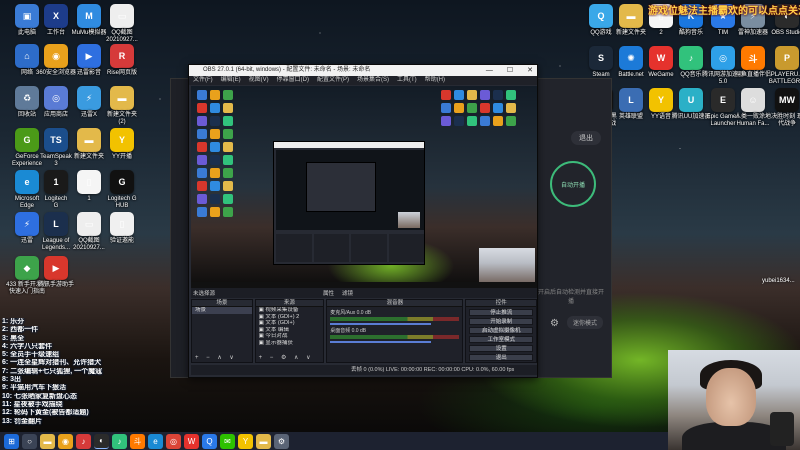 This screenshot has width=800, height=450. Describe the element at coordinates (290, 343) in the screenshot. I see `source-item: ▣ 显示器捕获` at that location.